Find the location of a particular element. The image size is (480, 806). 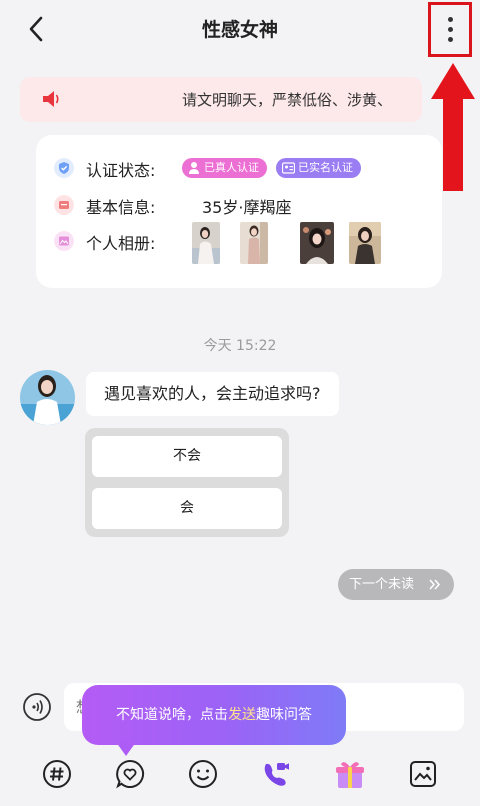

info-card-icon is located at coordinates (64, 205).